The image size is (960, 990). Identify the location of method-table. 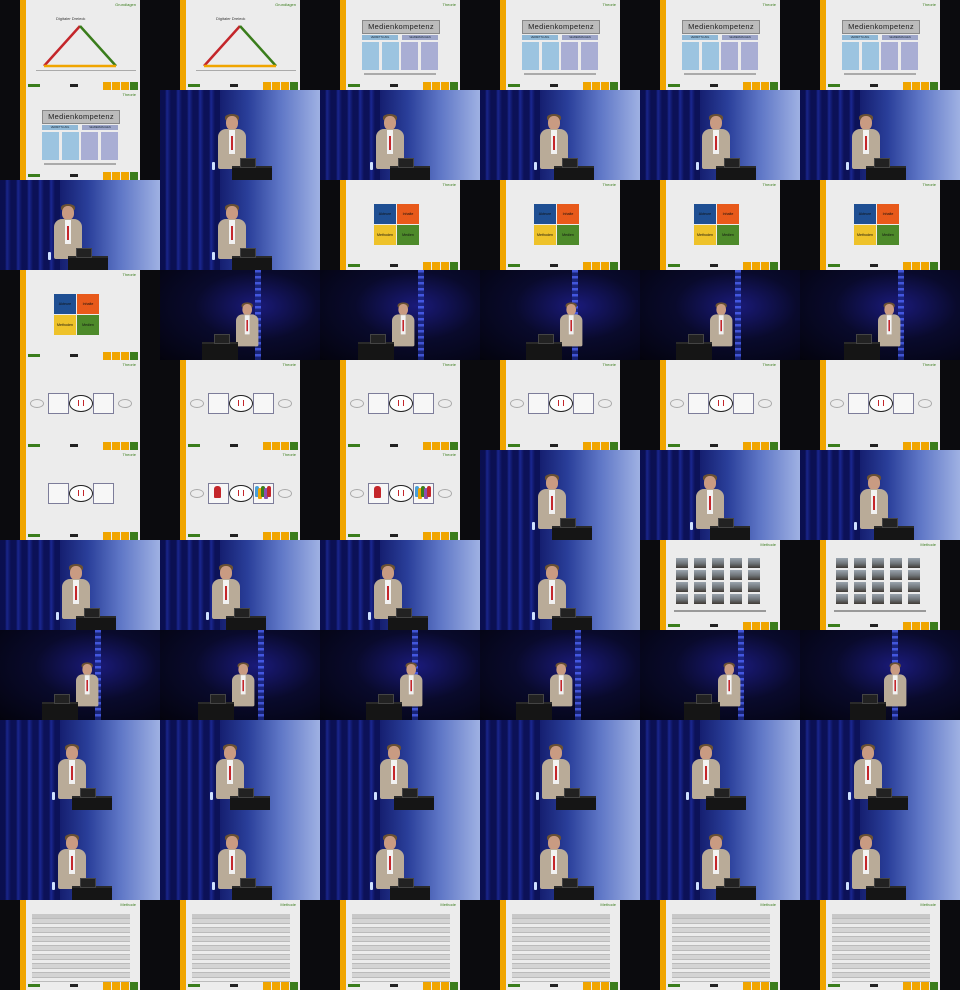
(561, 948).